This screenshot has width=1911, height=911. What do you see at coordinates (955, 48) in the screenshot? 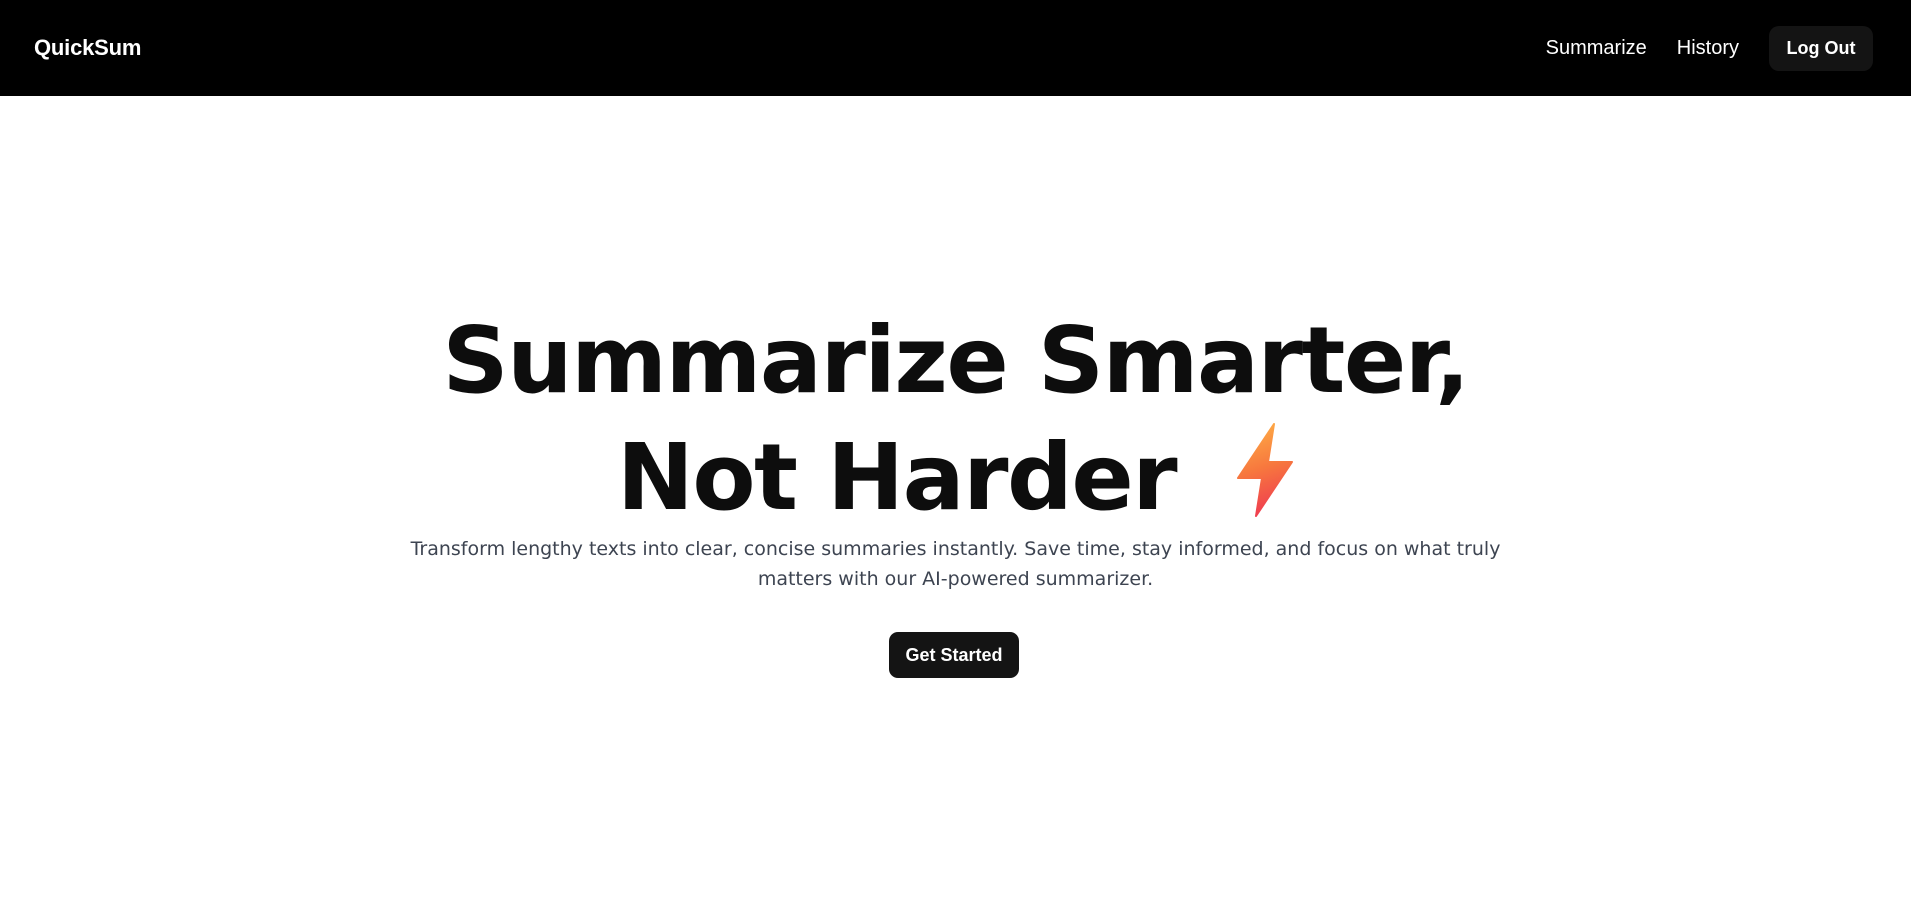
I see `top-navbar: QuickSum Summarize History Log Out` at bounding box center [955, 48].